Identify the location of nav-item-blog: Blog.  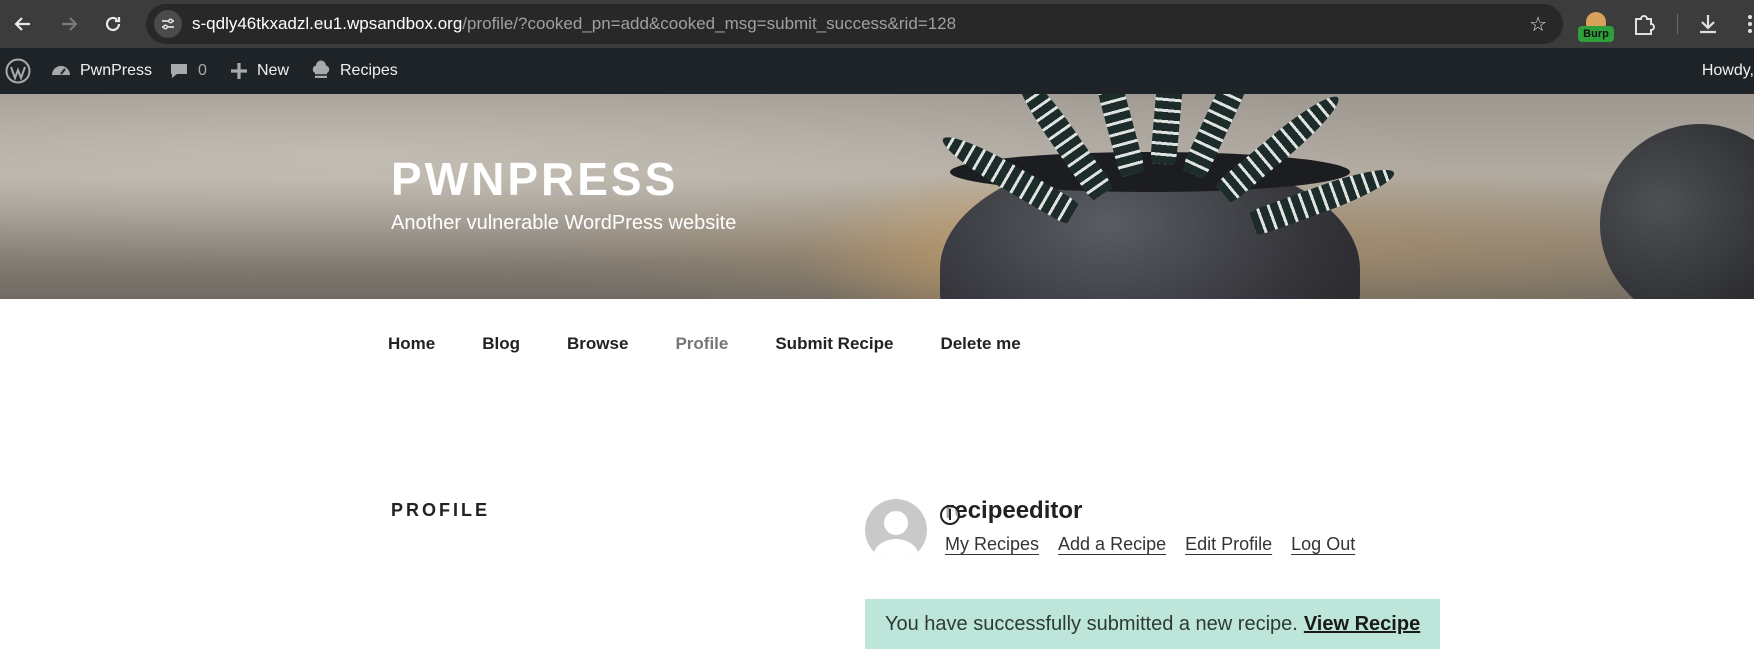
(501, 344).